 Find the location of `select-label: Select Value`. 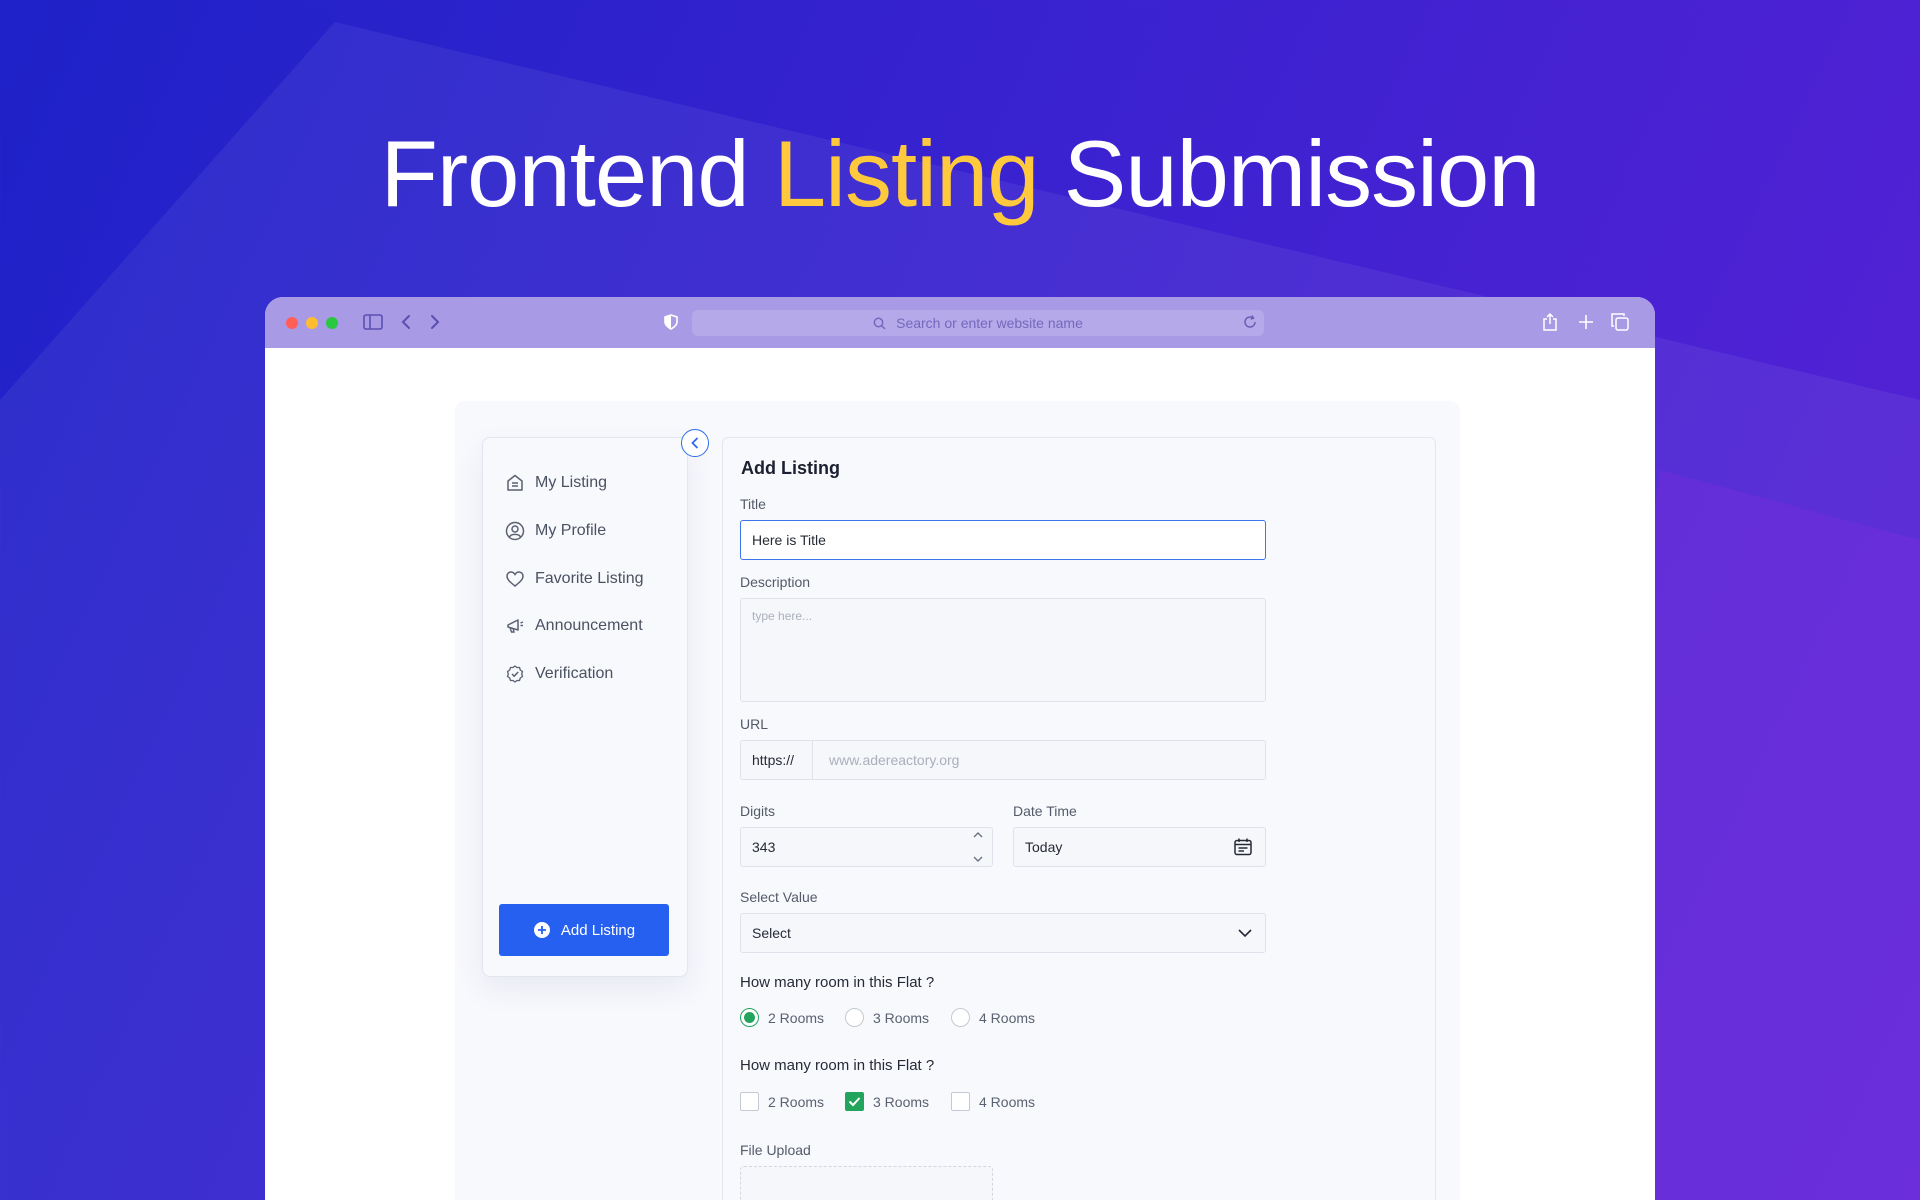

select-label: Select Value is located at coordinates (779, 897).